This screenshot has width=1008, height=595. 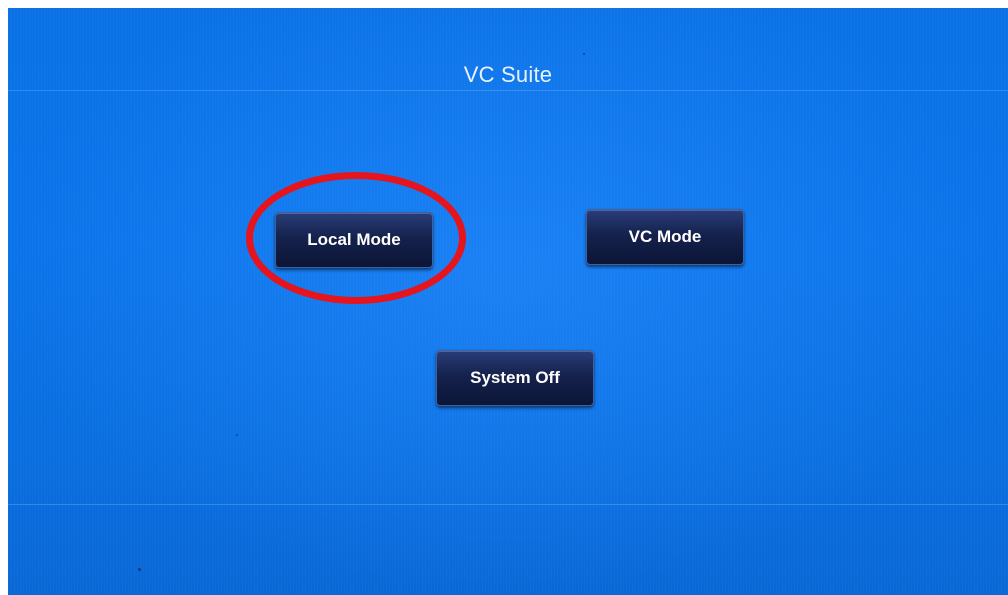 What do you see at coordinates (508, 90) in the screenshot?
I see `top-divider` at bounding box center [508, 90].